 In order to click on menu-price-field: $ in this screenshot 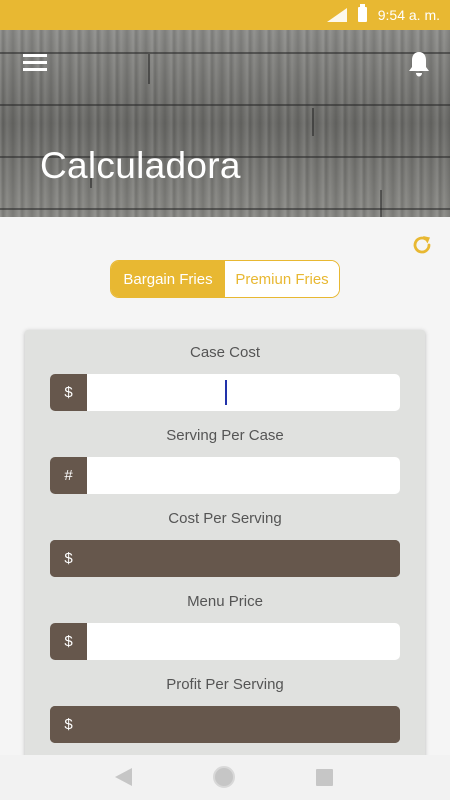, I will do `click(225, 641)`.